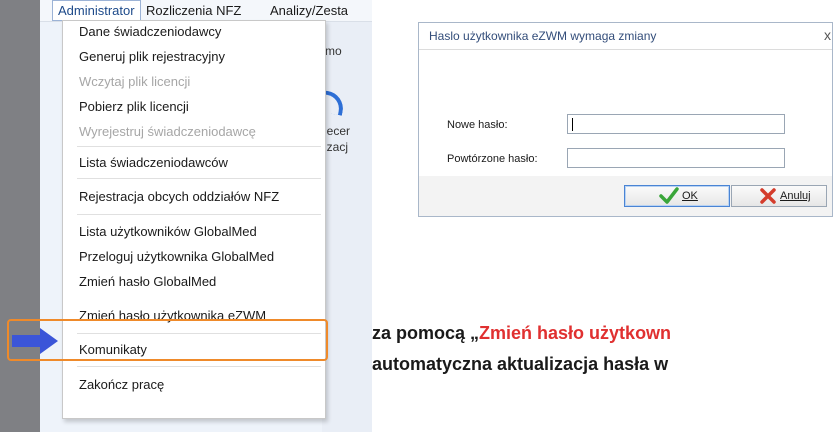  What do you see at coordinates (96, 10) in the screenshot?
I see `menu-administrator: Administrator` at bounding box center [96, 10].